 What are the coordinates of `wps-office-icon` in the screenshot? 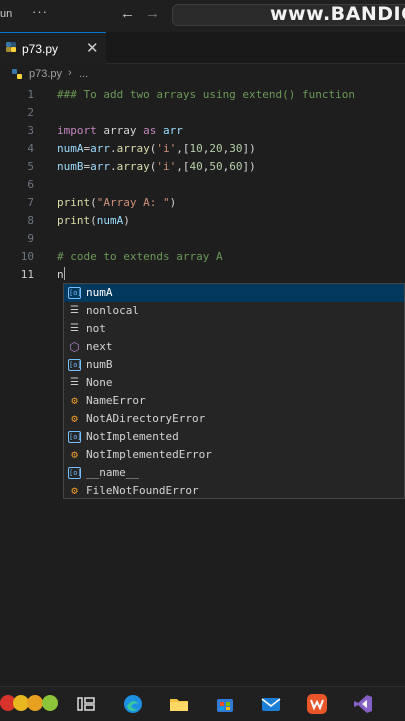 It's located at (317, 704).